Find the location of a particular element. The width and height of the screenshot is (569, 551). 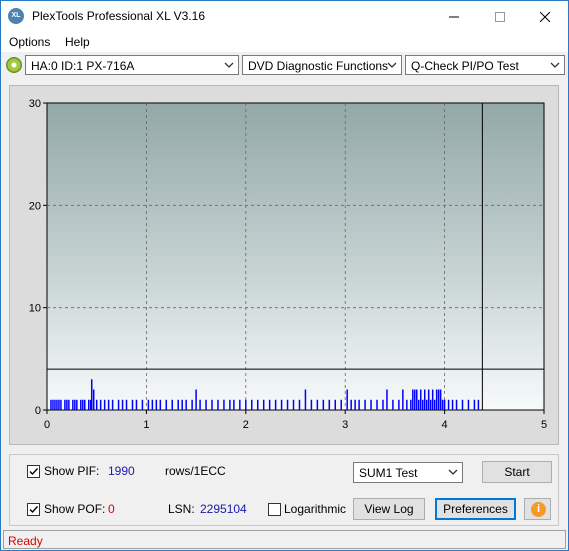

pof-value: 0 is located at coordinates (111, 509).